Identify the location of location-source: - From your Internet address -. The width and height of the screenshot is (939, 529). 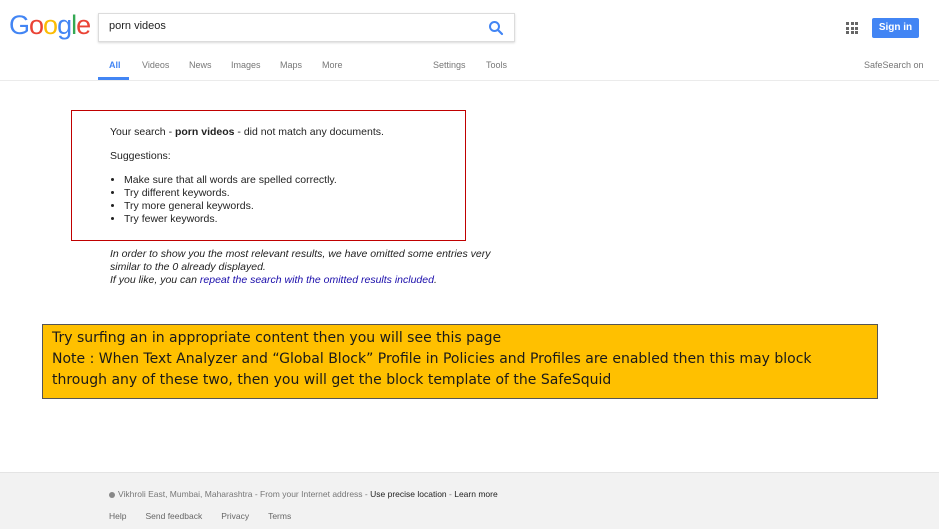
(311, 494).